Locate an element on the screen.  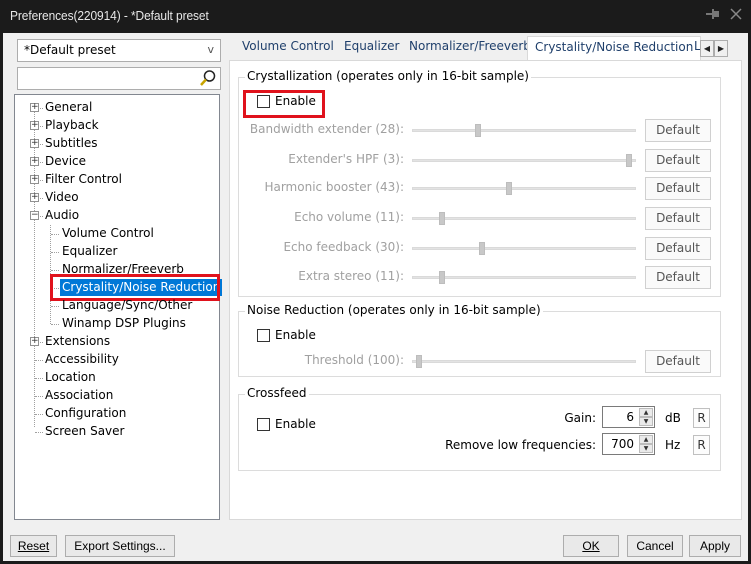
extra-stereo-slider is located at coordinates (524, 277).